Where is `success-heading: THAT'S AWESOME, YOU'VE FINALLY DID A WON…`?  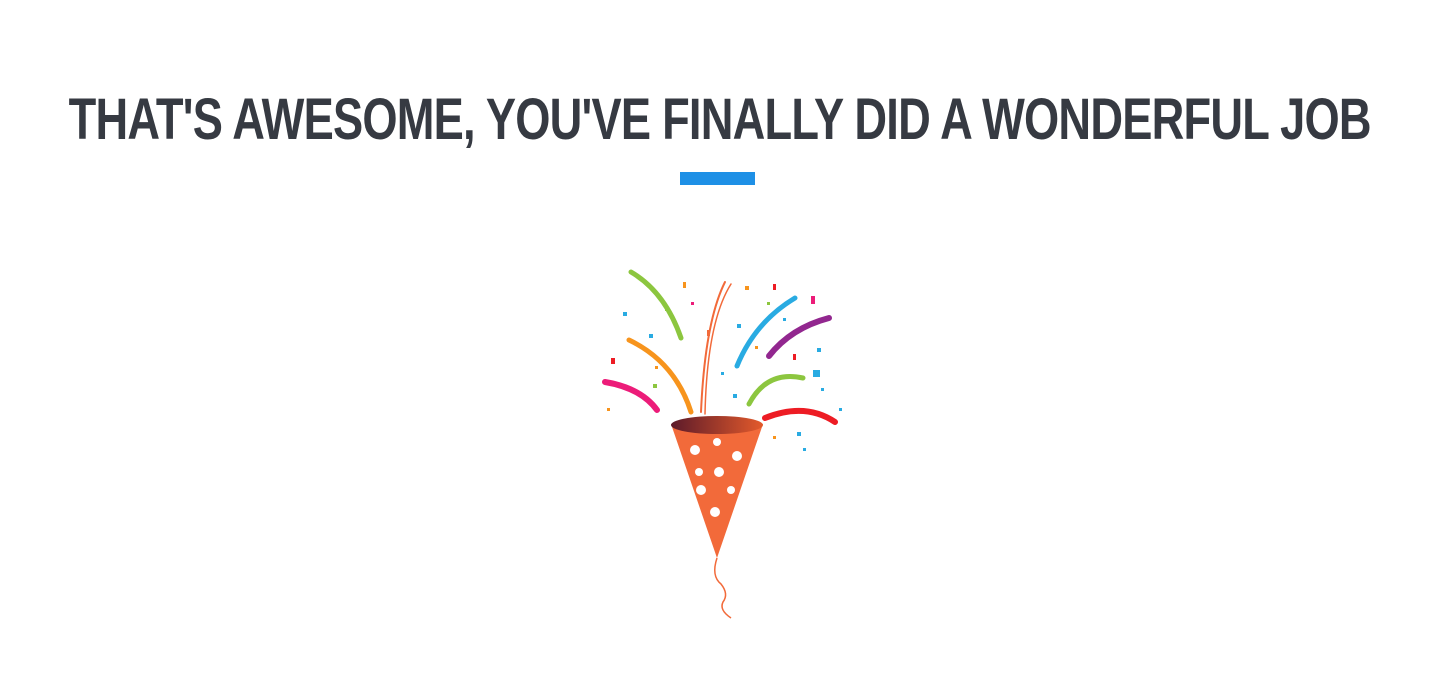
success-heading: THAT'S AWESOME, YOU'VE FINALLY DID A WON… is located at coordinates (719, 120).